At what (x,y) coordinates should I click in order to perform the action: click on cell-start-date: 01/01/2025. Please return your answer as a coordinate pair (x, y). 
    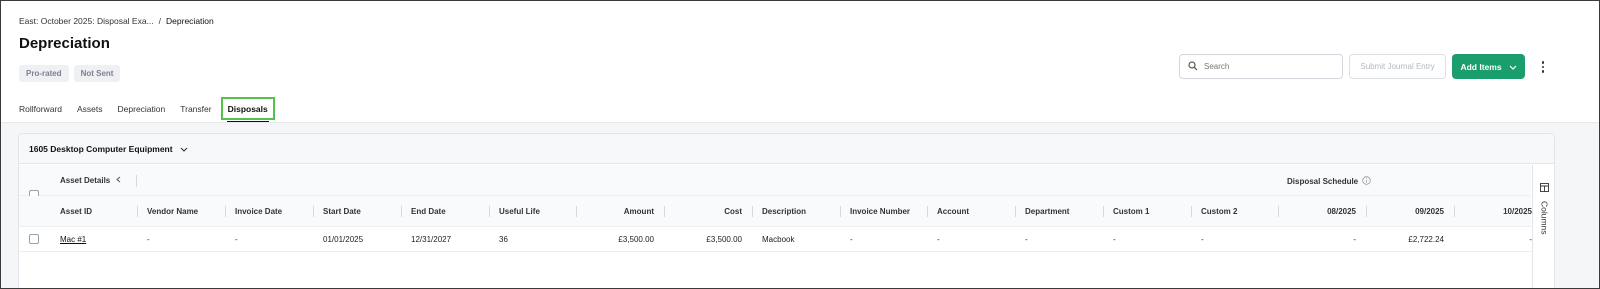
    Looking at the image, I should click on (343, 239).